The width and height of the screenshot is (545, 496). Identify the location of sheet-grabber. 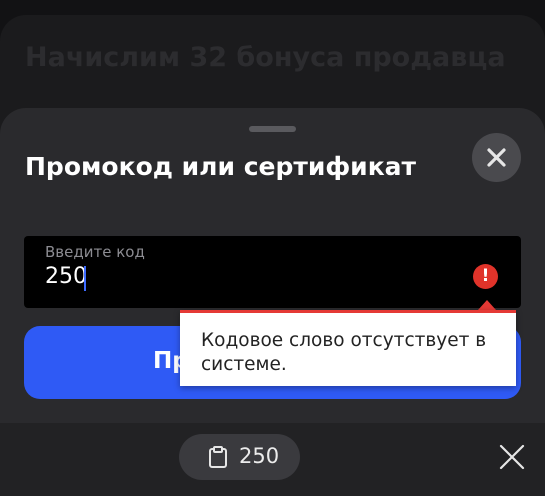
(272, 129).